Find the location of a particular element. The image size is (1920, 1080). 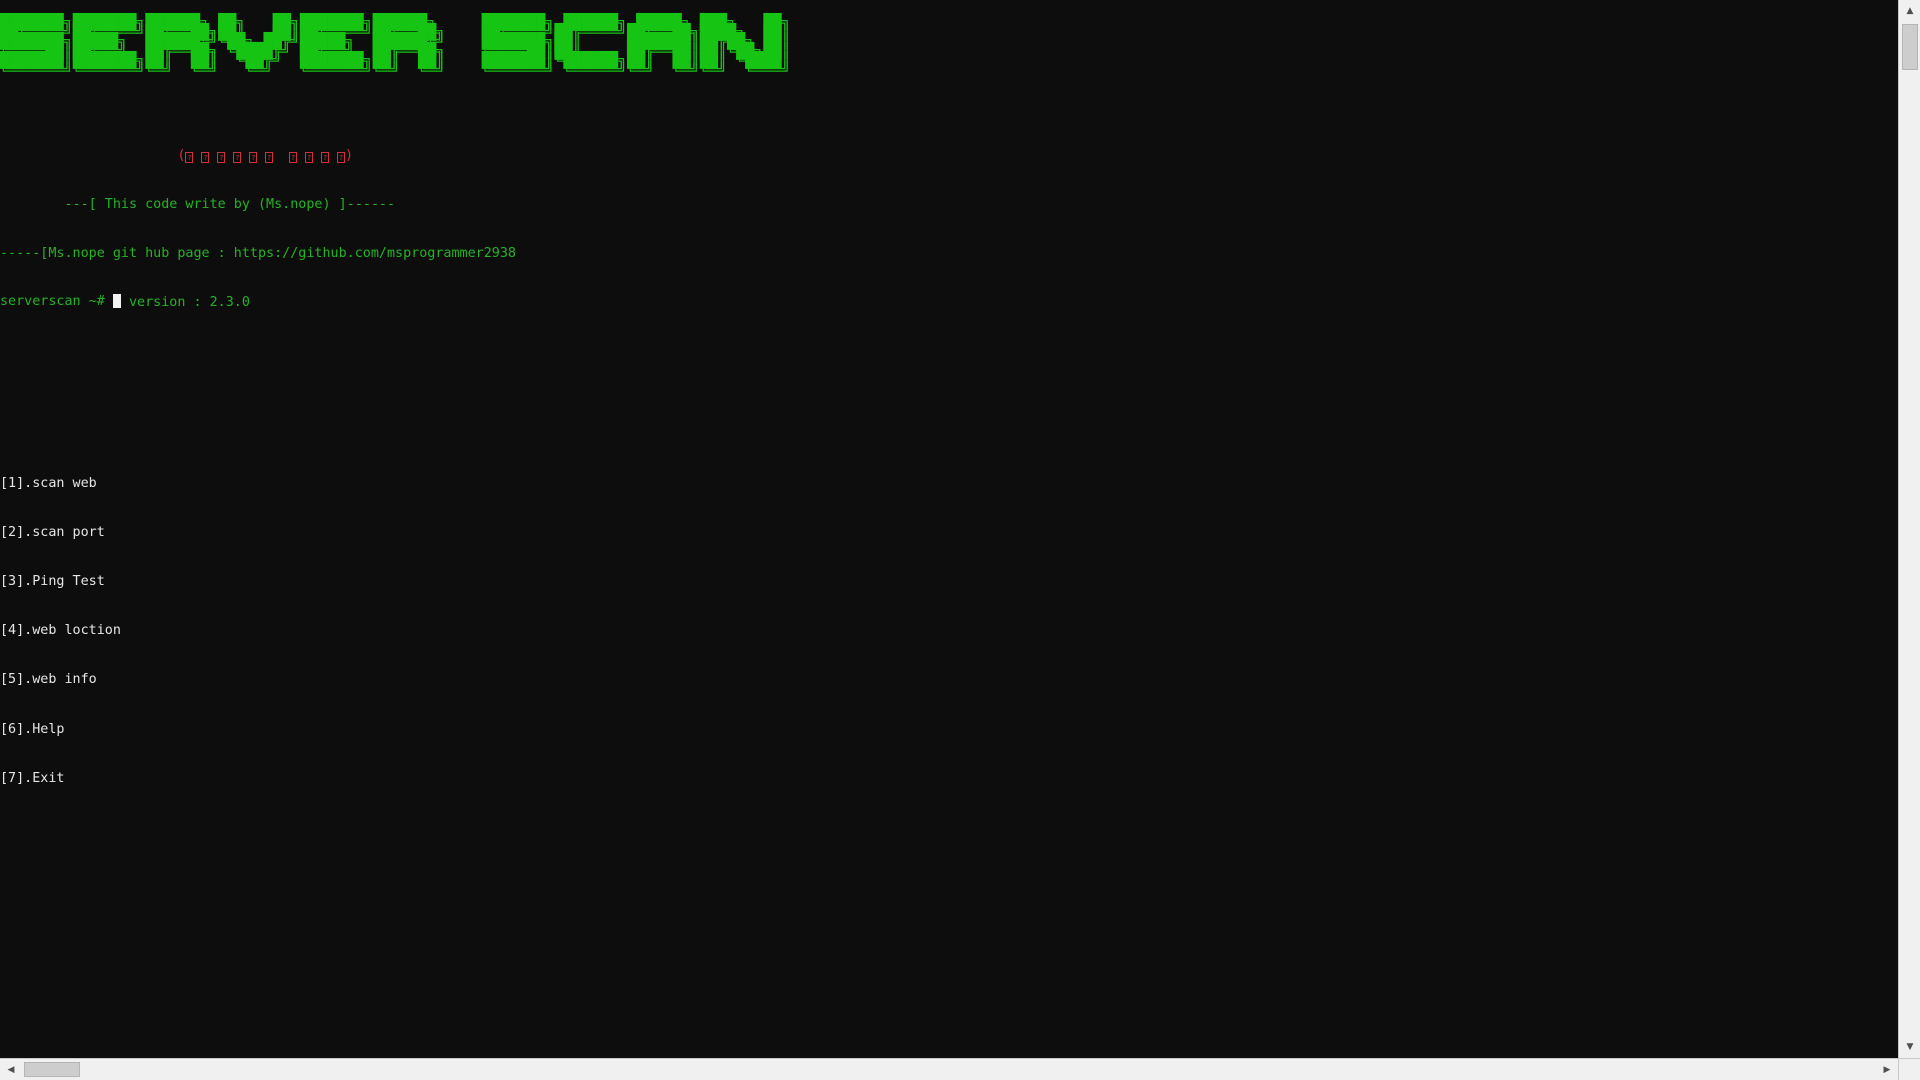

vertical-scrollbar-thumb is located at coordinates (1910, 47).